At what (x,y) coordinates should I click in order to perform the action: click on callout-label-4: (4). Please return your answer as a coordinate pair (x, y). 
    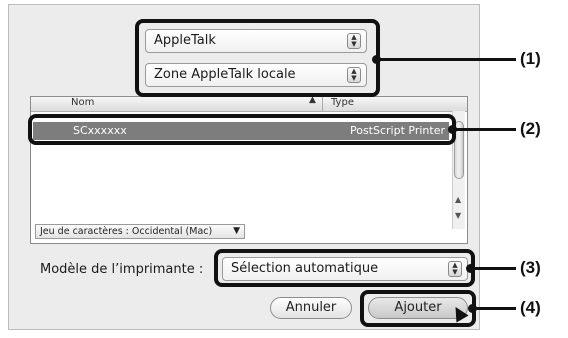
    Looking at the image, I should click on (530, 307).